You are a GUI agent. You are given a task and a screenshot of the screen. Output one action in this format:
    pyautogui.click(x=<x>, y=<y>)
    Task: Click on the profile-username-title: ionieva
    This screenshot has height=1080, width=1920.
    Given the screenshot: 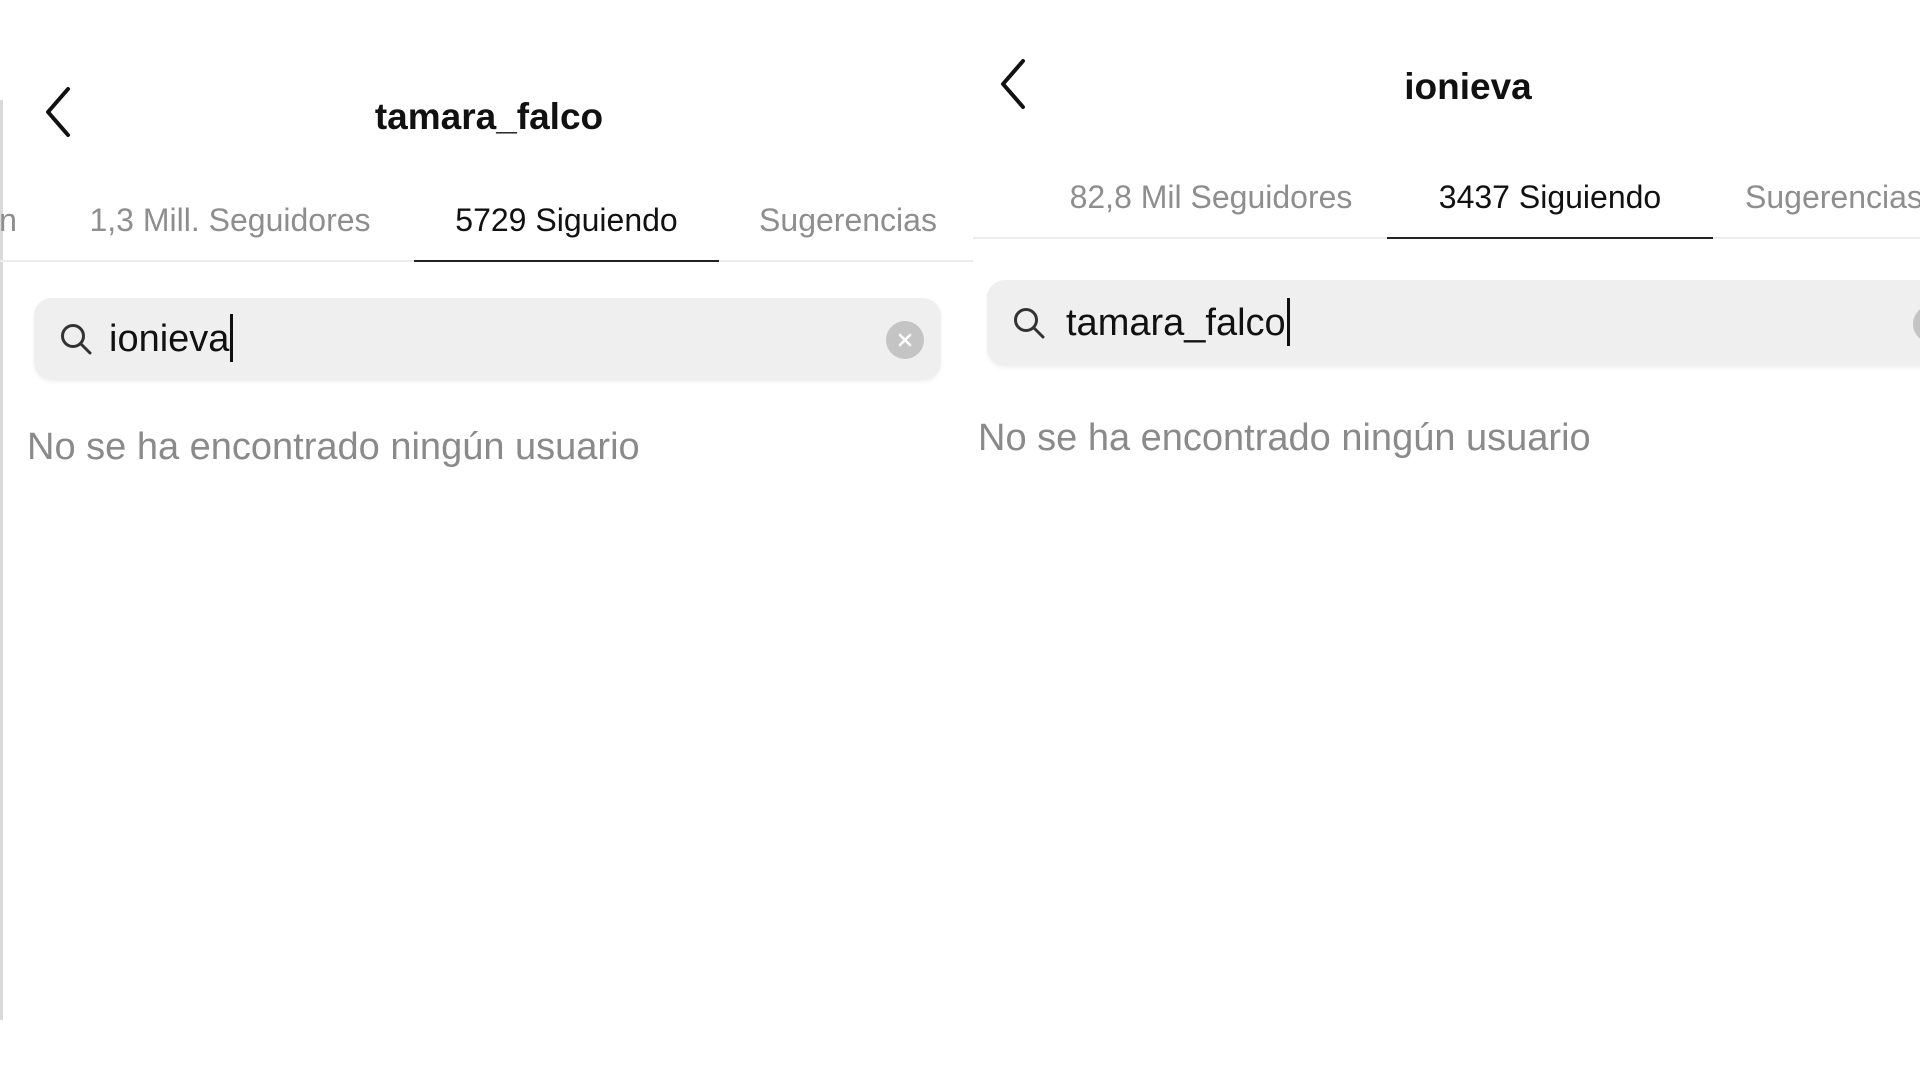 What is the action you would take?
    pyautogui.click(x=1468, y=86)
    